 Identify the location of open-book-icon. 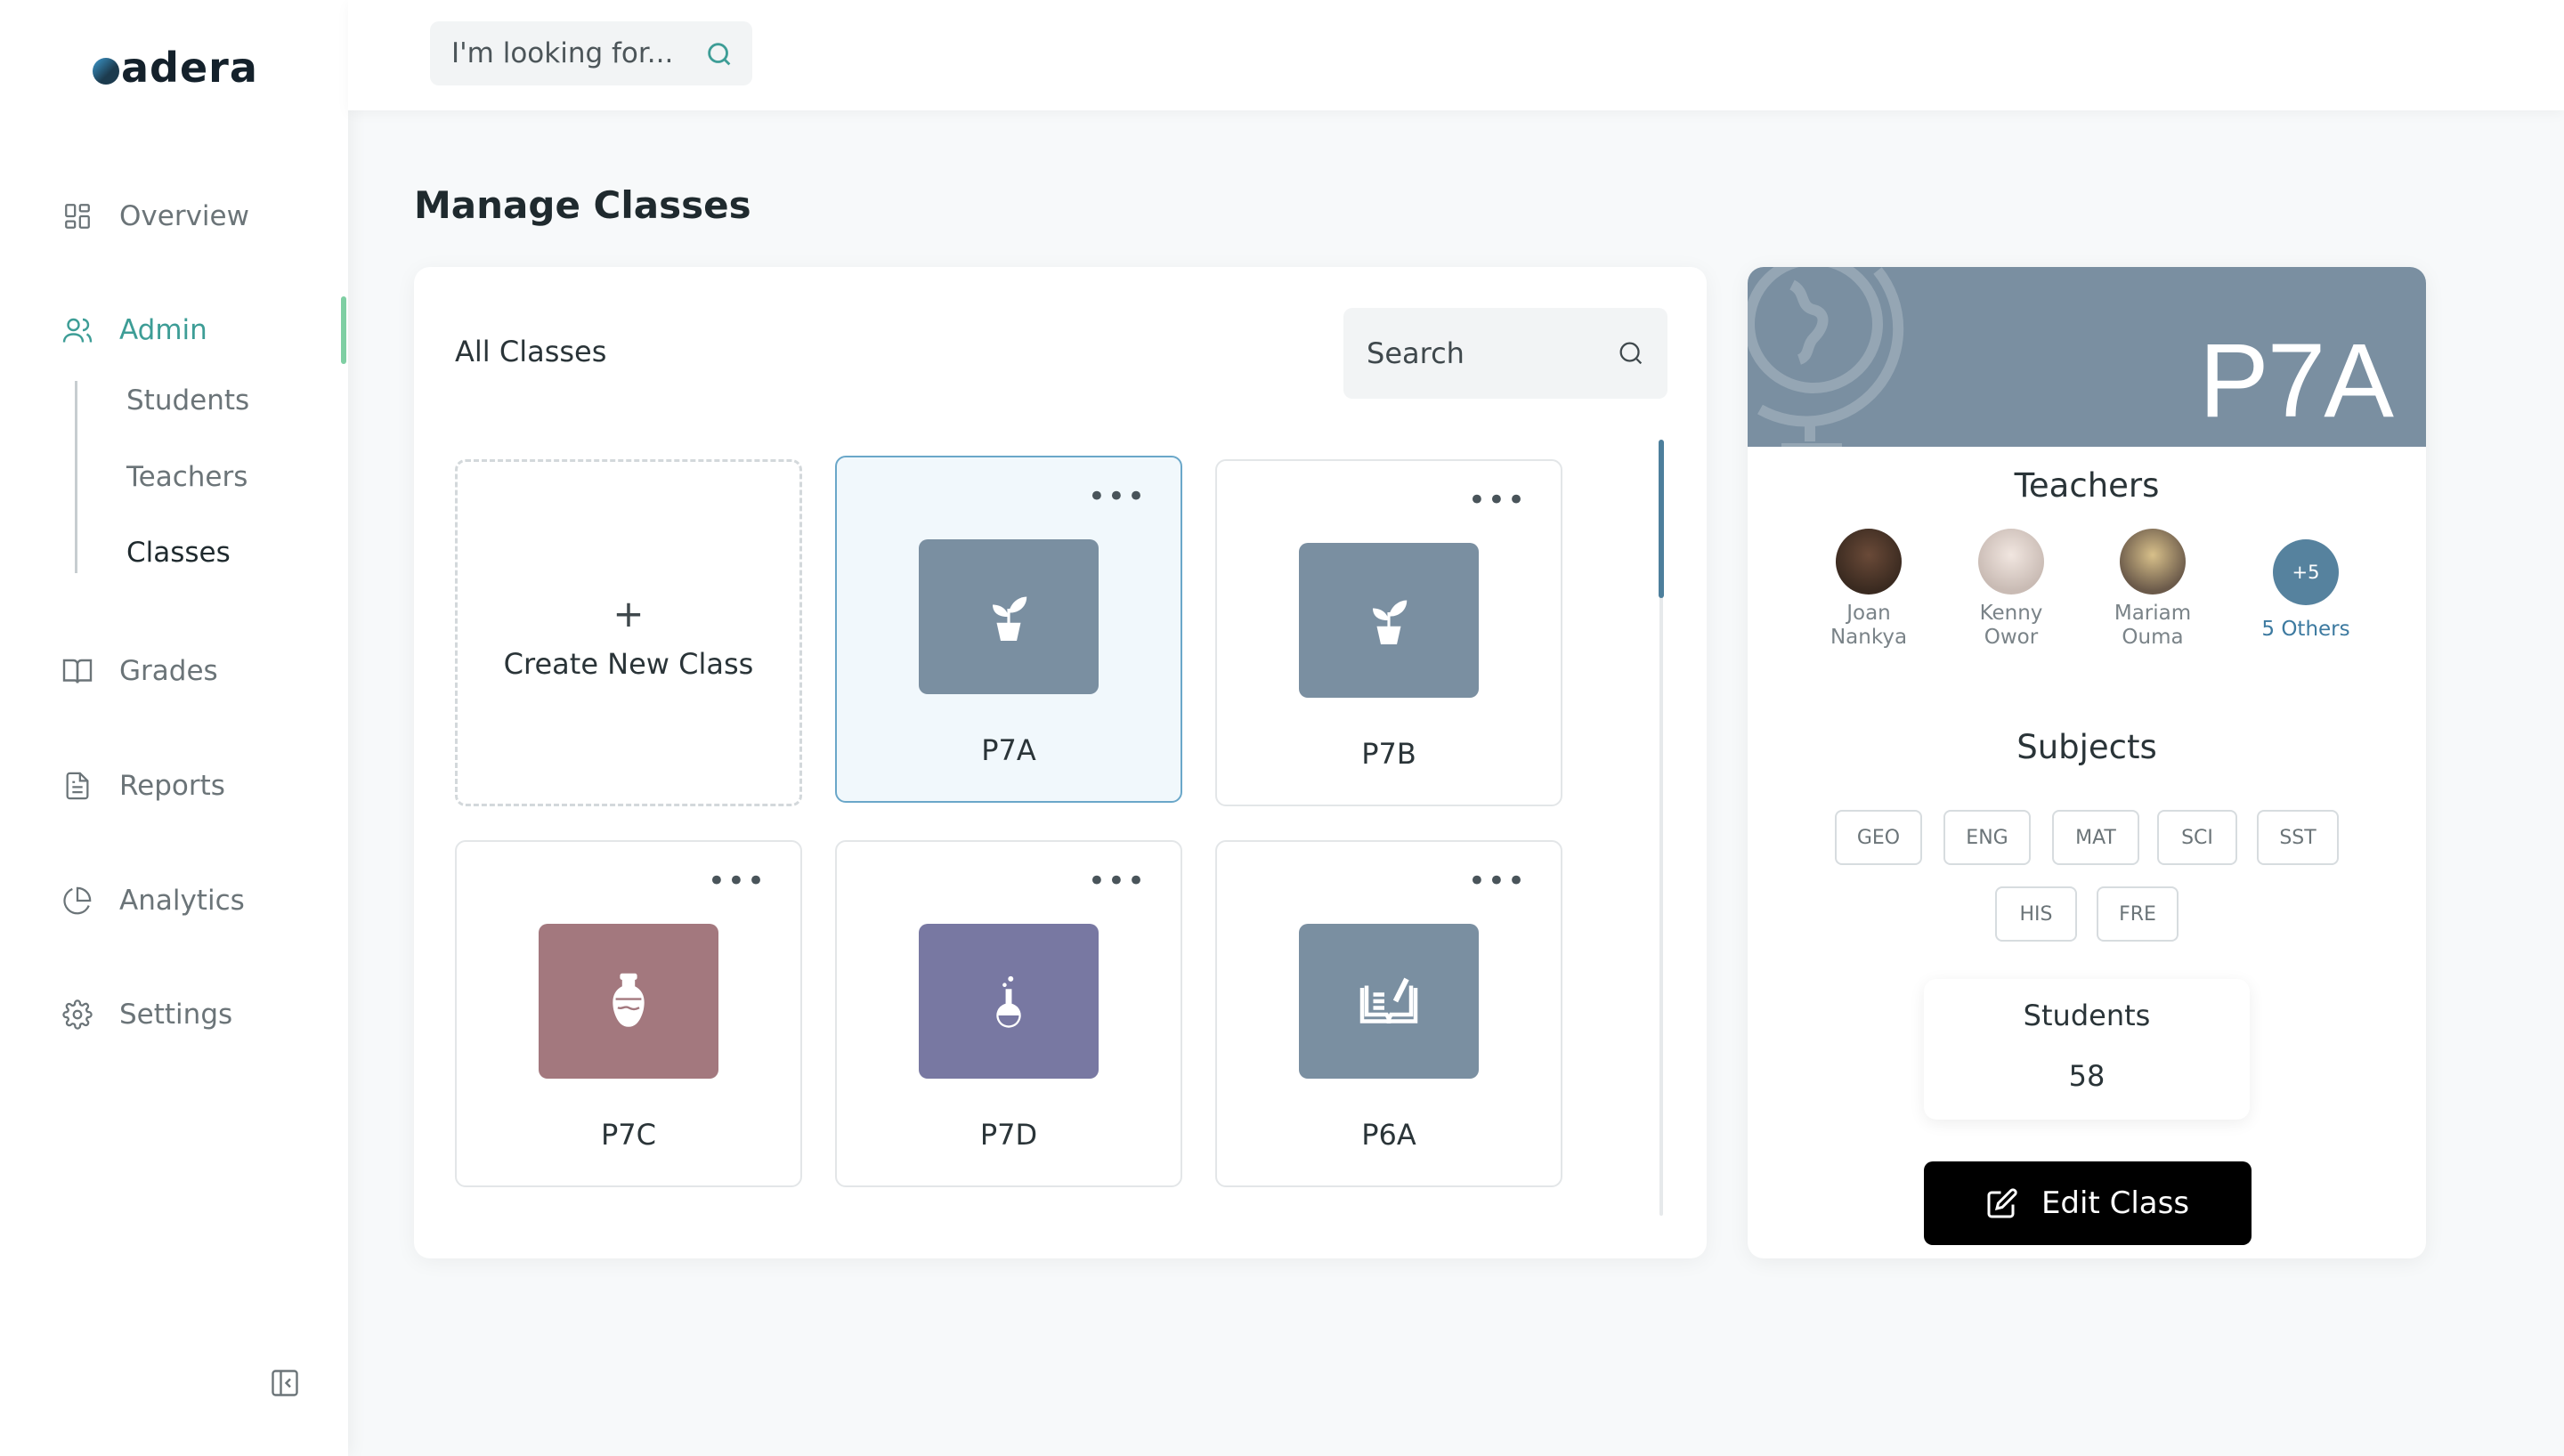
(1388, 1000).